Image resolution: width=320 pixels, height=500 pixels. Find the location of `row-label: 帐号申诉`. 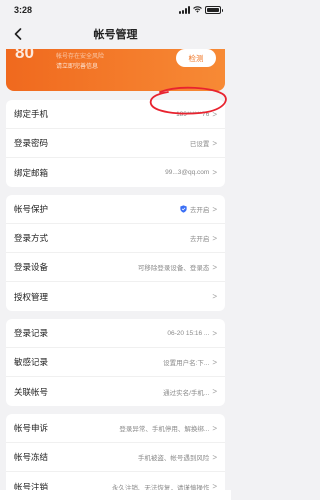

row-label: 帐号申诉 is located at coordinates (31, 428).